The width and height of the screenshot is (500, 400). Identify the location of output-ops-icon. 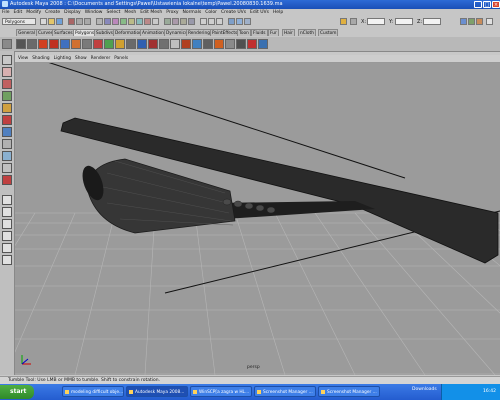
(219, 21).